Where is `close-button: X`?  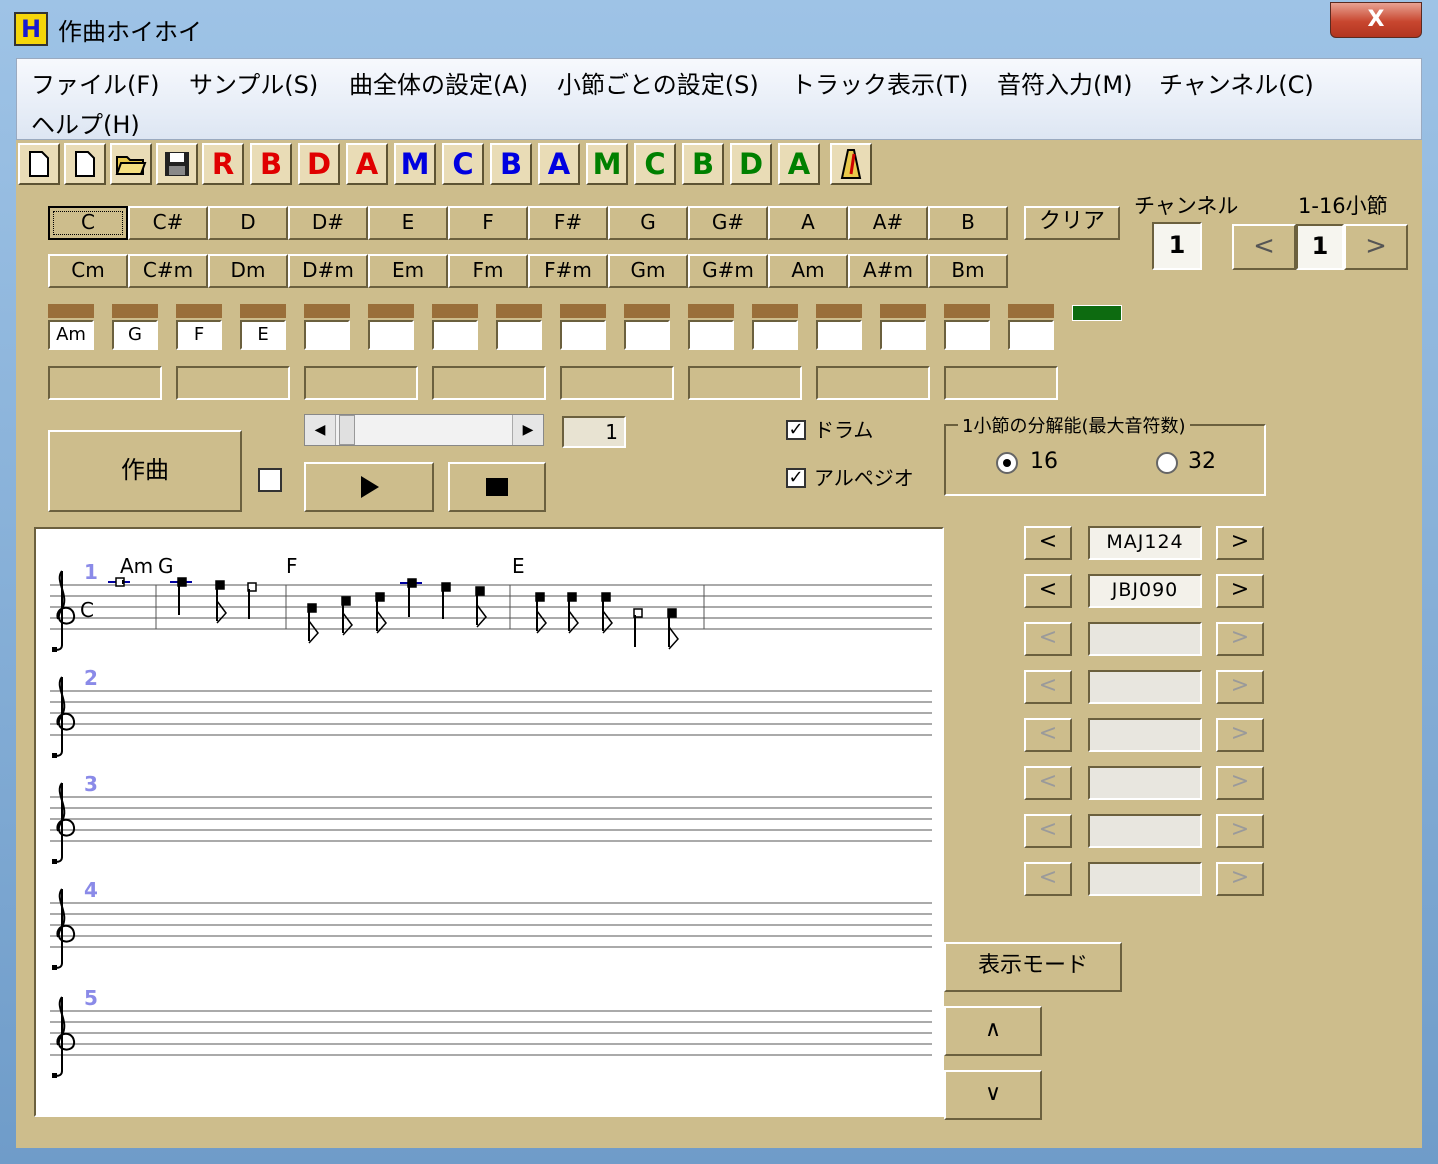
close-button: X is located at coordinates (1376, 20).